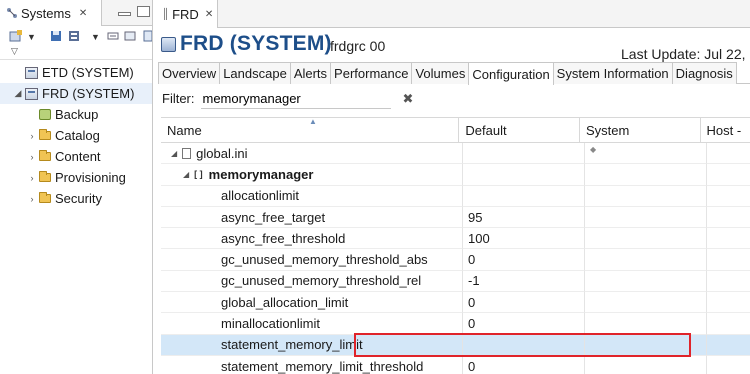  I want to click on add-system-icon, so click(15, 36).